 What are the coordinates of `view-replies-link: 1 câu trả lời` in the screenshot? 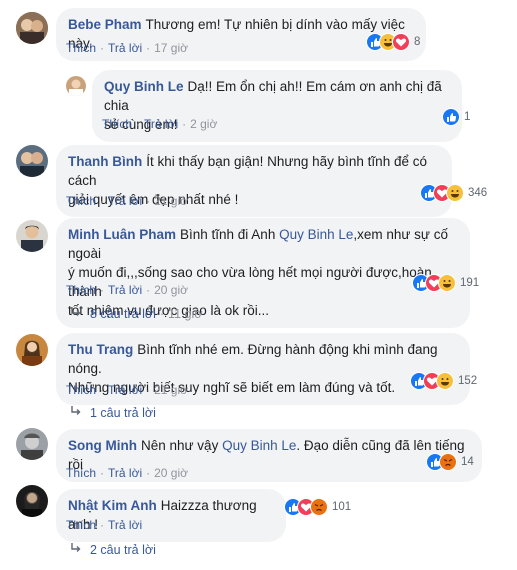 It's located at (113, 412).